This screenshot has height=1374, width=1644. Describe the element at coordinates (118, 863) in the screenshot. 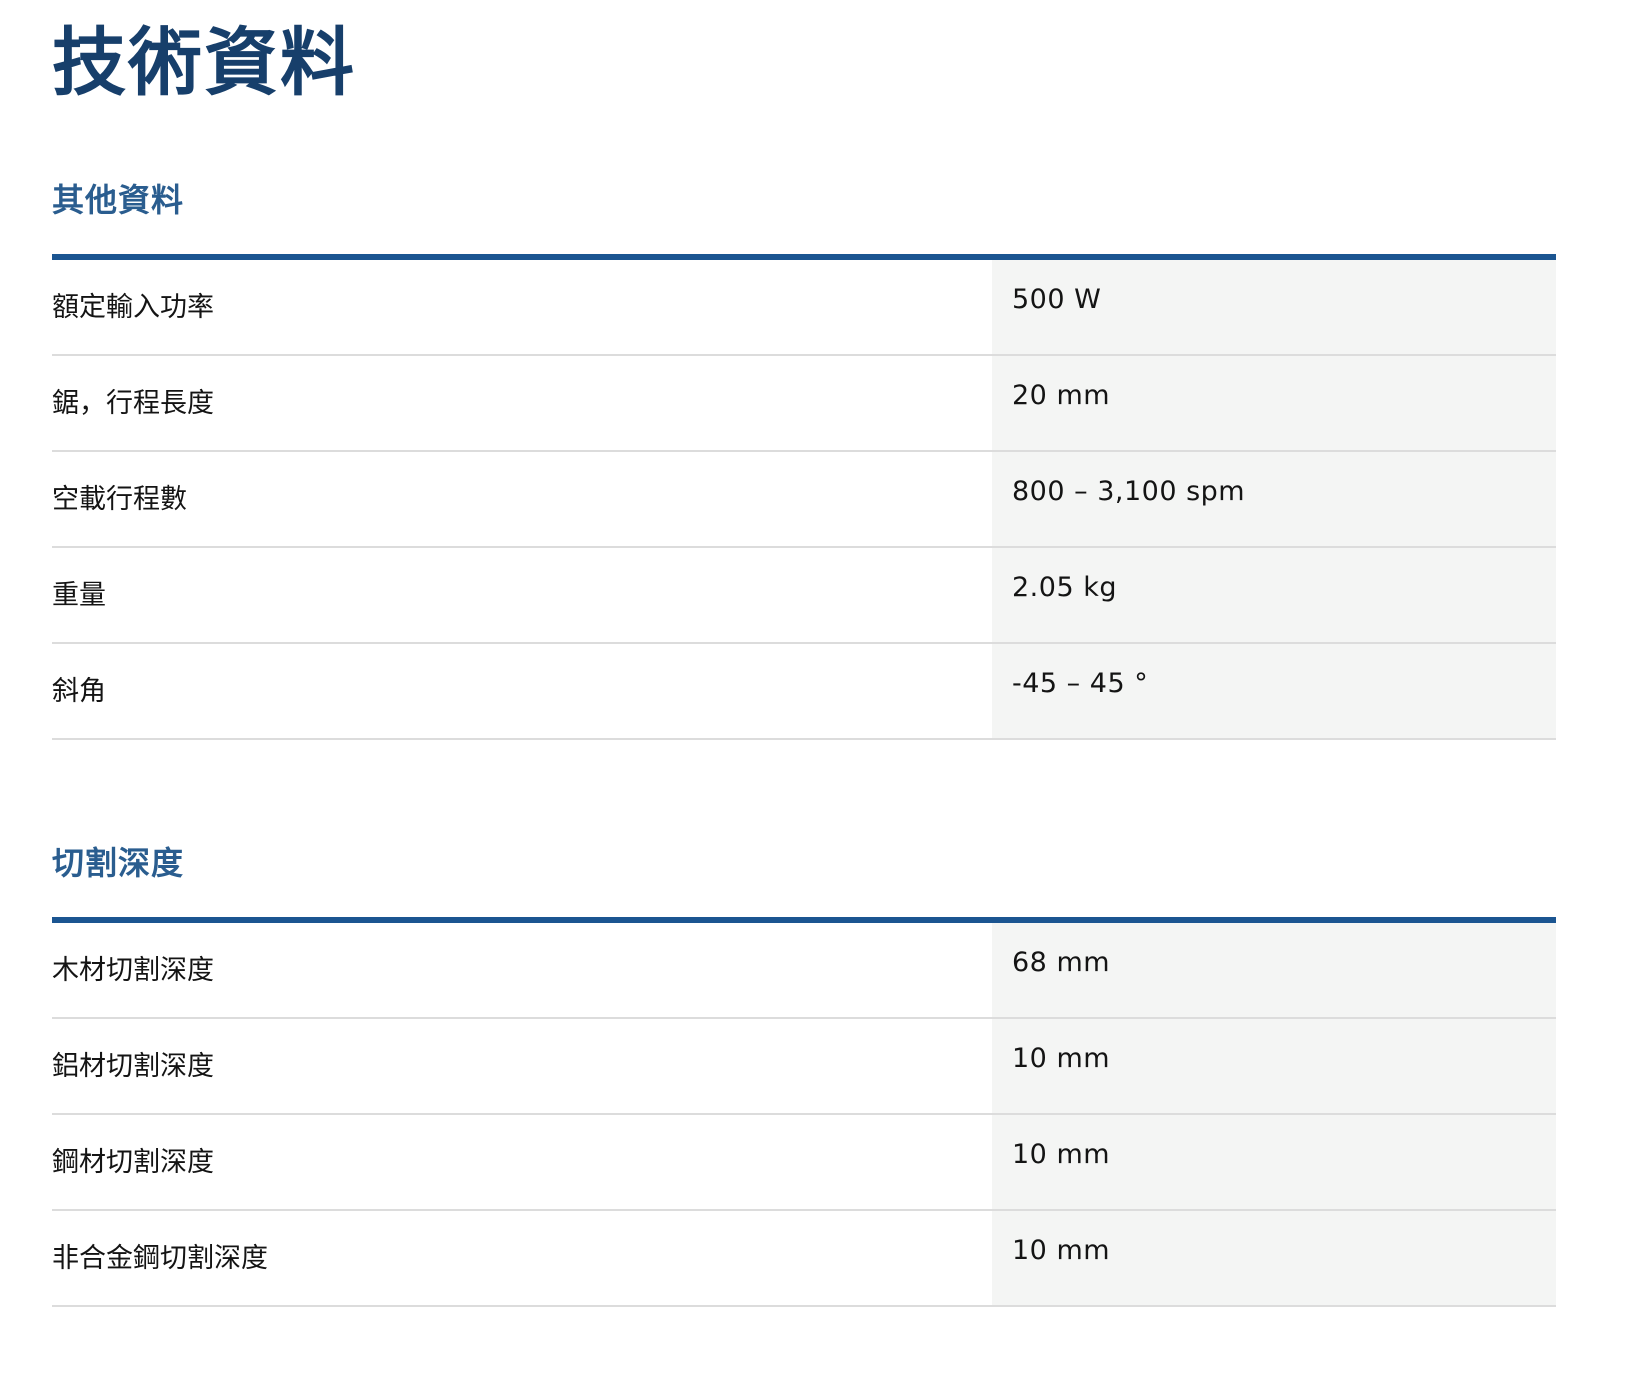

I see `section-title: 切割深度` at that location.